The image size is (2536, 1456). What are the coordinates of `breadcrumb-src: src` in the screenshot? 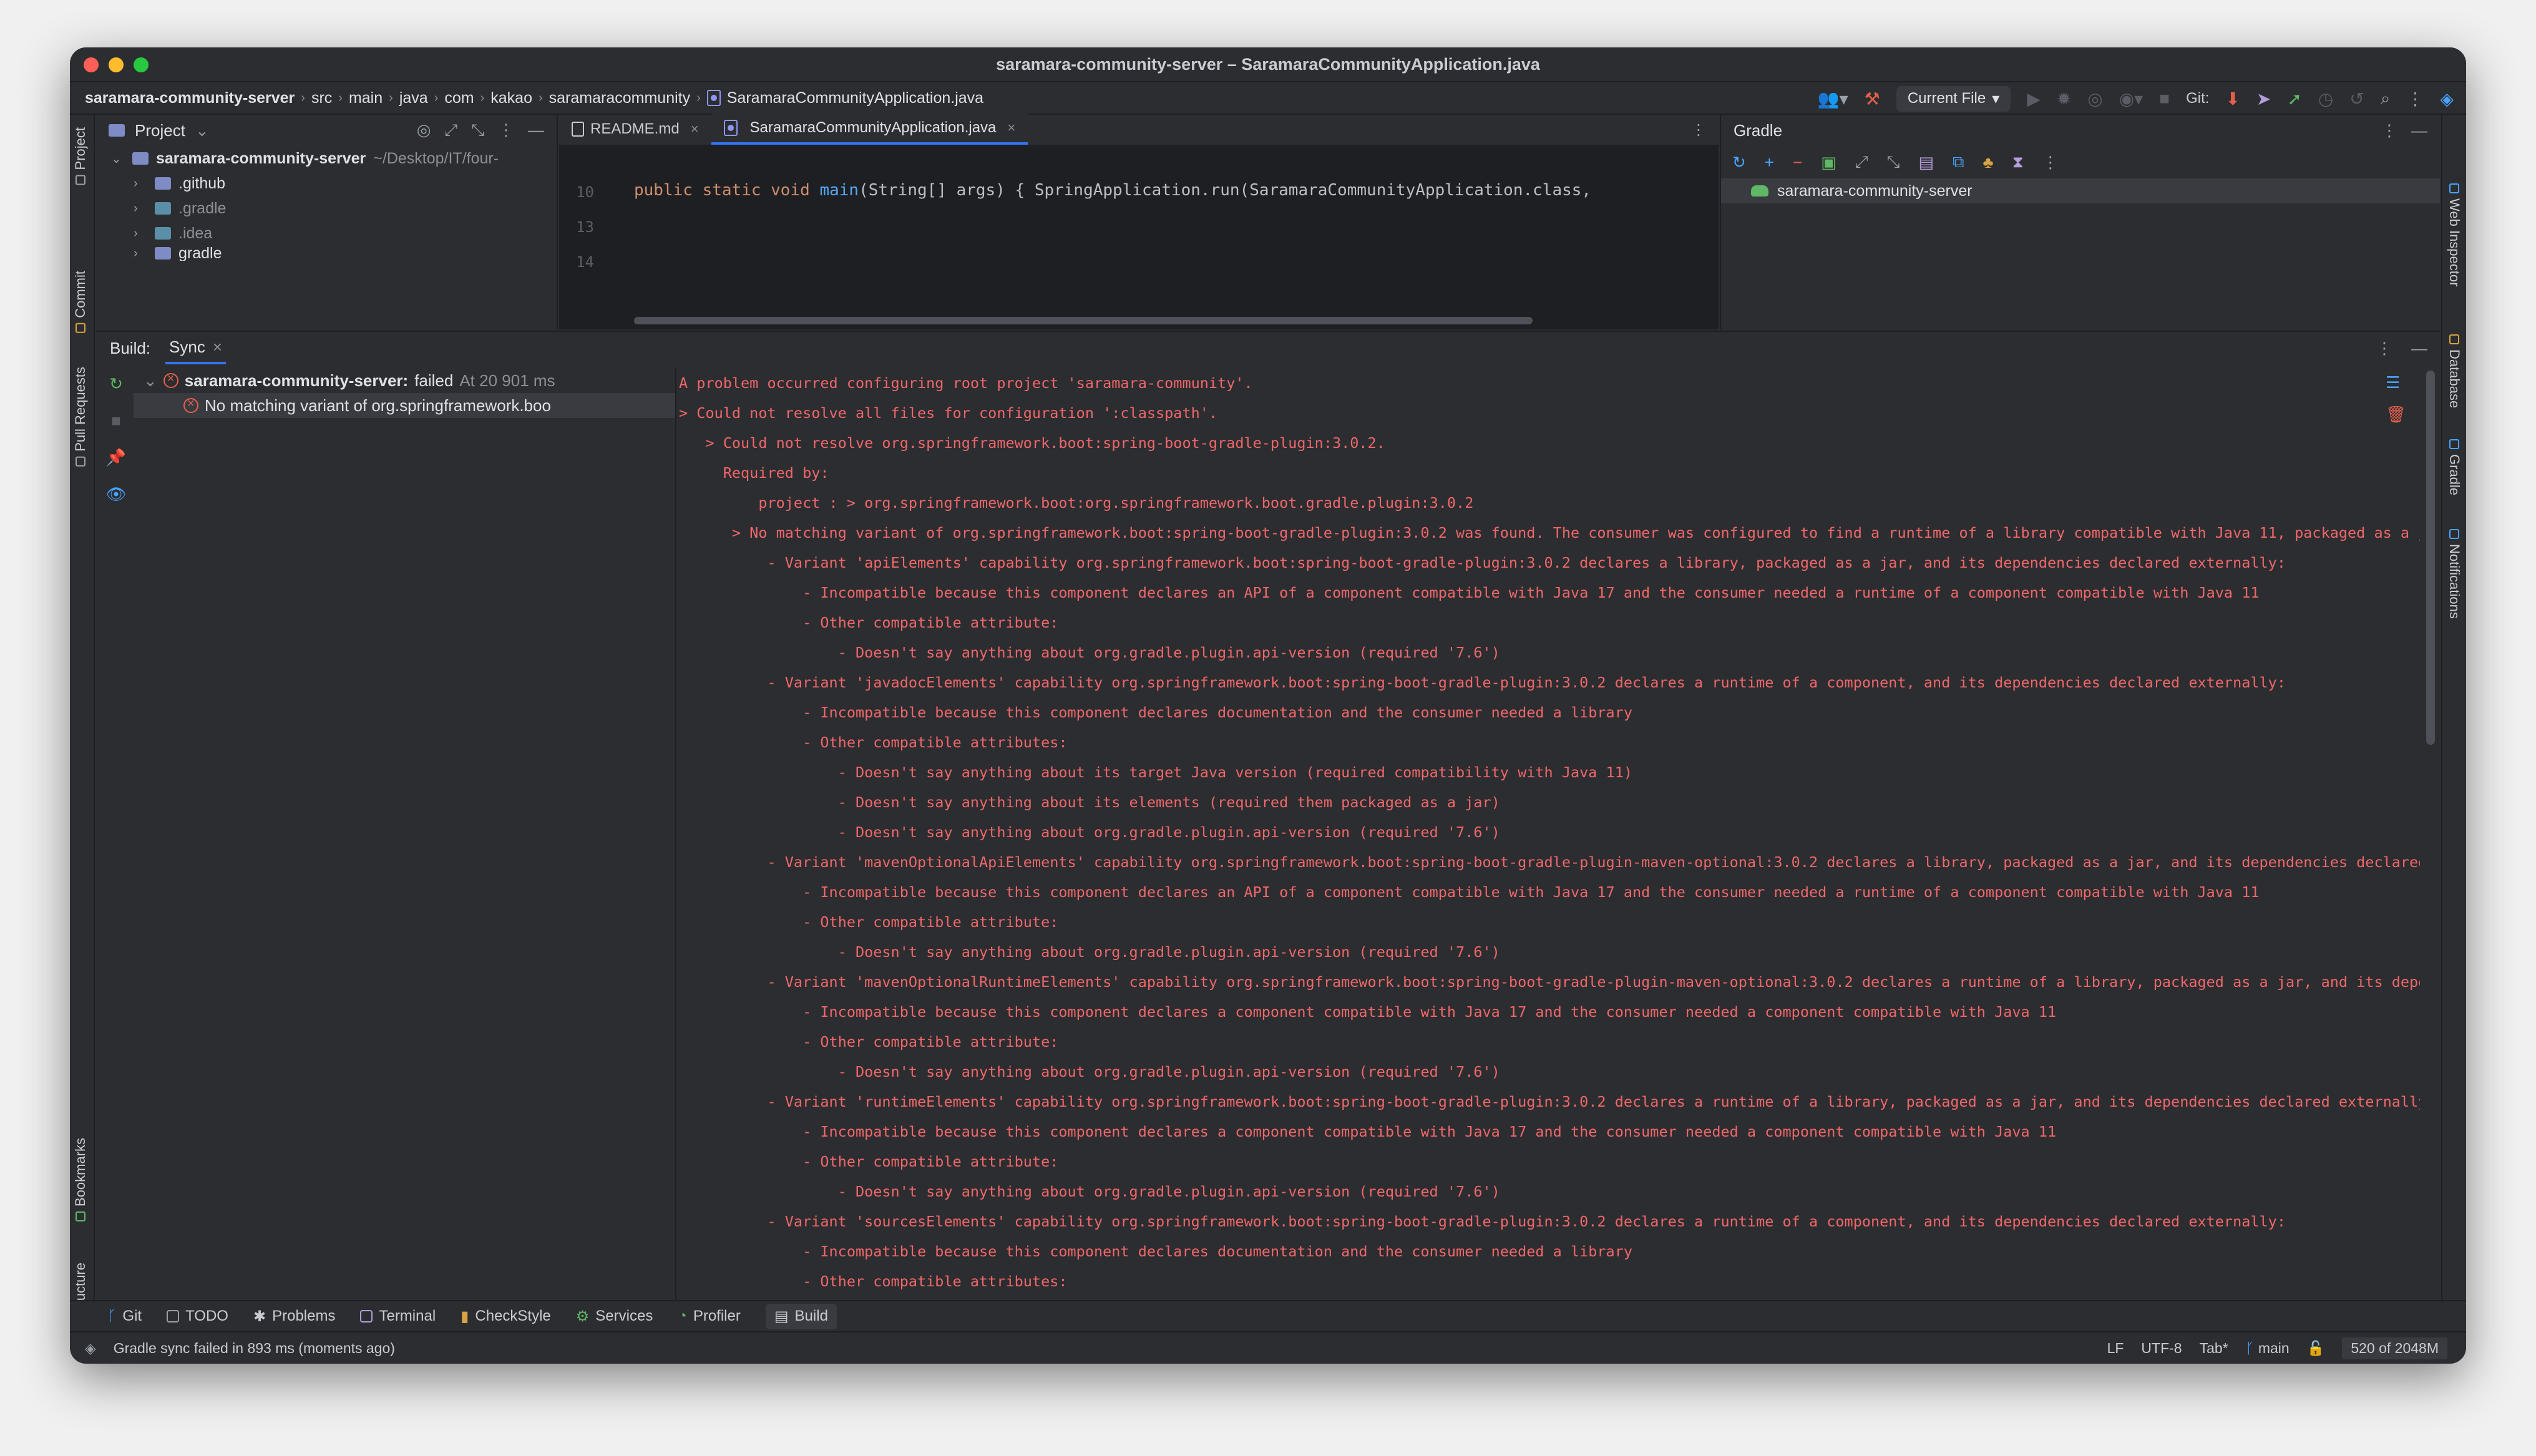 It's located at (321, 98).